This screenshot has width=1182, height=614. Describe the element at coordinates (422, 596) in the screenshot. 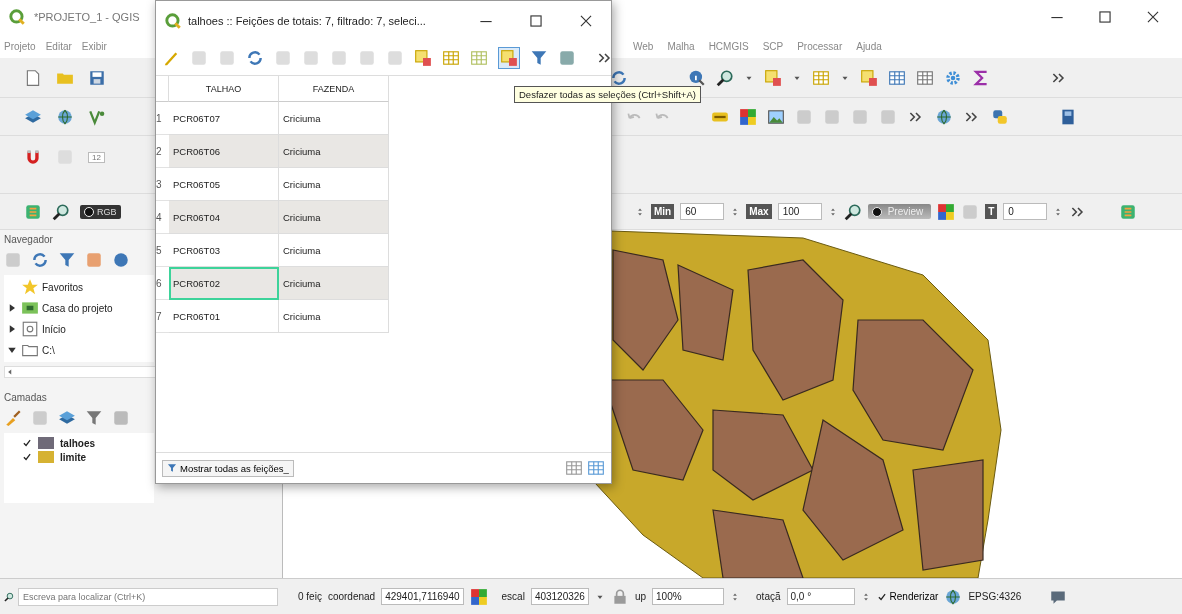

I see `coordinate-field: 429401,7116940` at that location.